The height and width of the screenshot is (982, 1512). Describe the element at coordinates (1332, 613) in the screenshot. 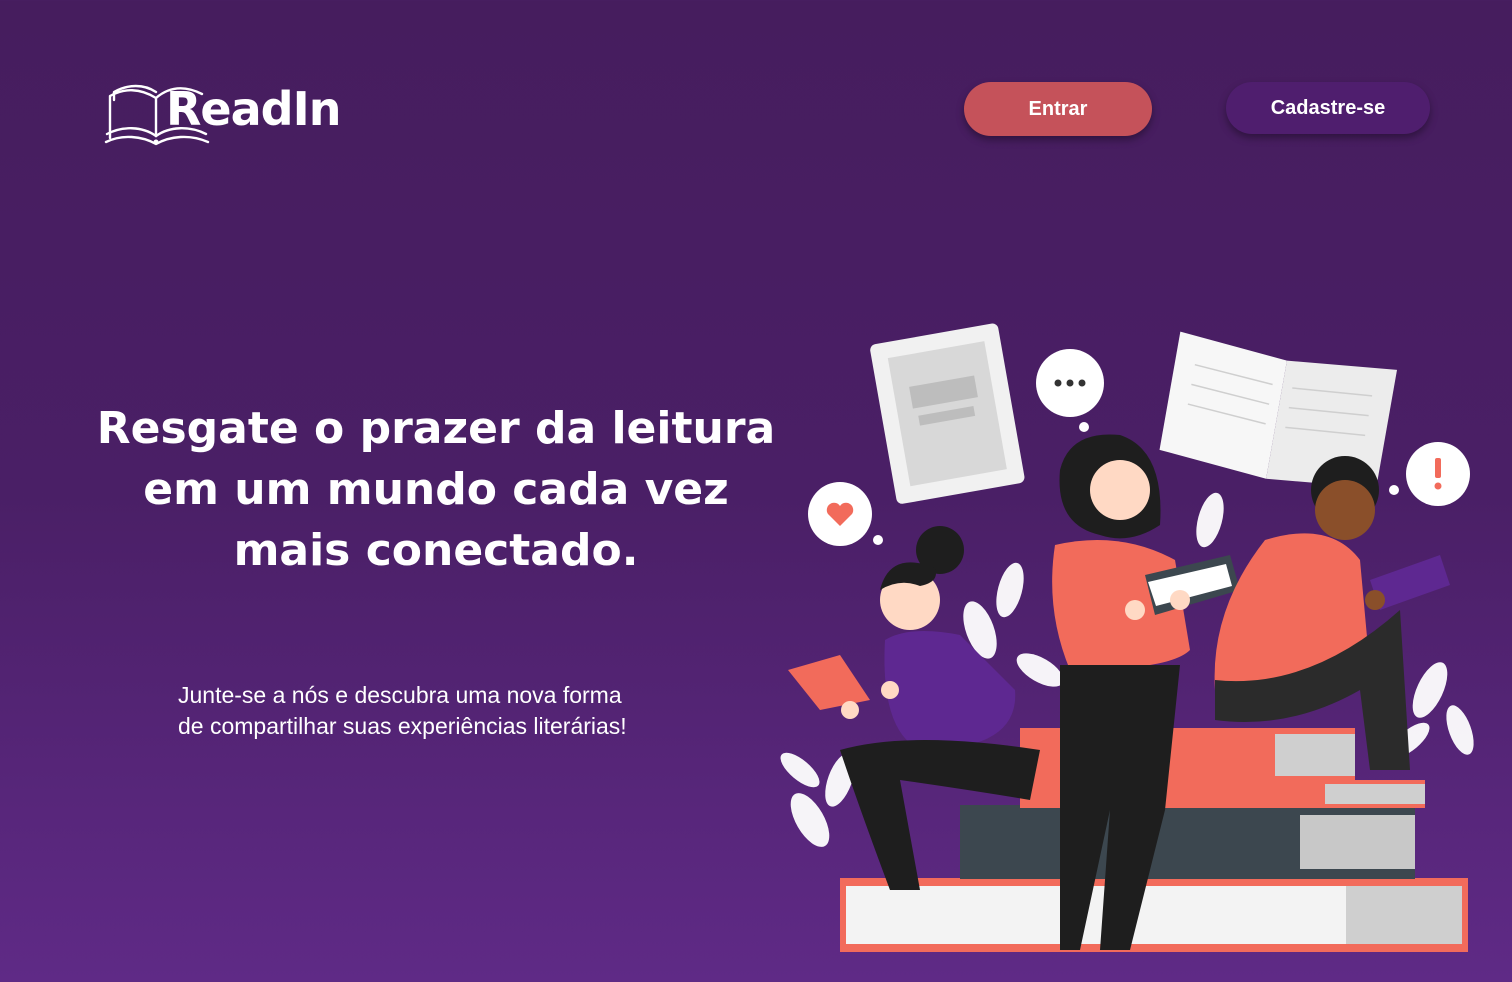

I see `person-right` at that location.